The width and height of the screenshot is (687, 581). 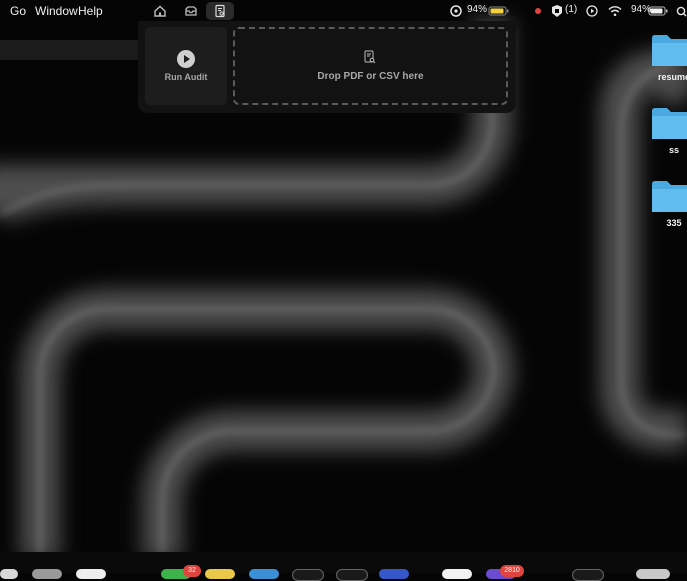 What do you see at coordinates (90, 11) in the screenshot?
I see `menu-help: Help` at bounding box center [90, 11].